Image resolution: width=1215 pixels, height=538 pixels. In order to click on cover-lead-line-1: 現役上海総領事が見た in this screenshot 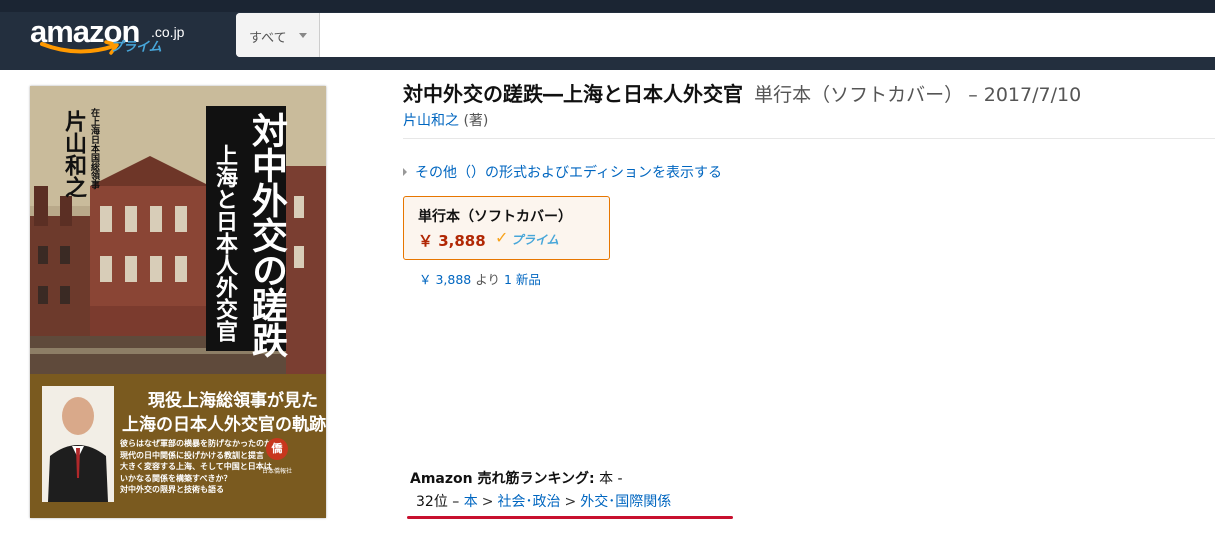, I will do `click(233, 401)`.